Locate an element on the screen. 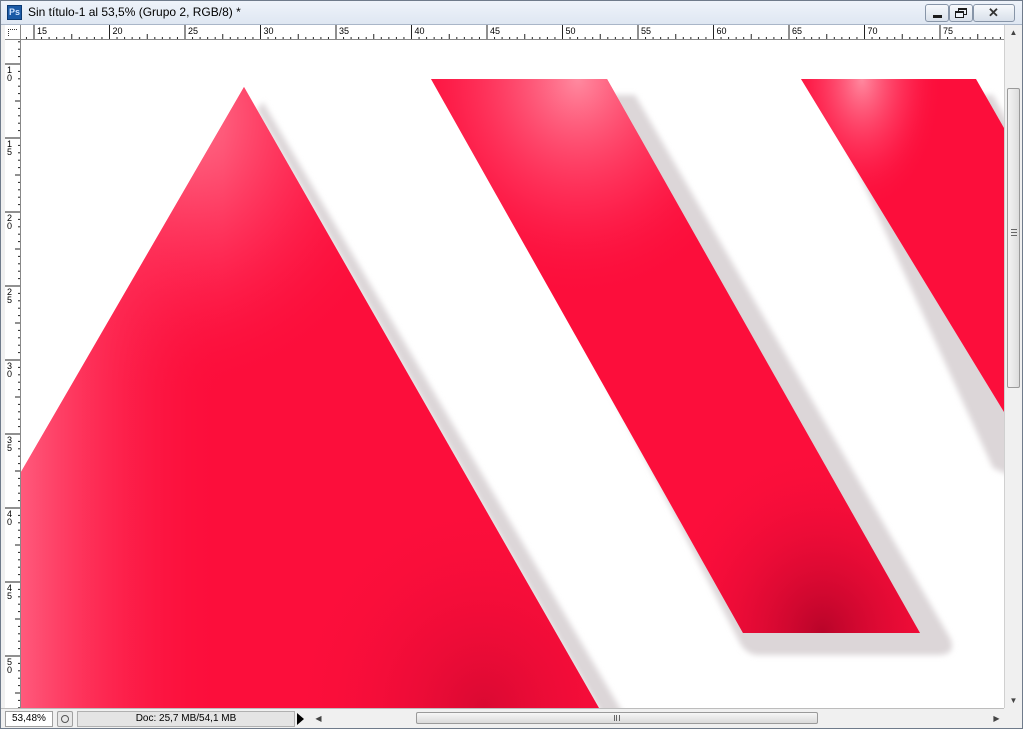 This screenshot has height=729, width=1023. horizontal-ruler: 15 20 25 30 35 40 45 50 55 60 65 70 75 is located at coordinates (512, 32).